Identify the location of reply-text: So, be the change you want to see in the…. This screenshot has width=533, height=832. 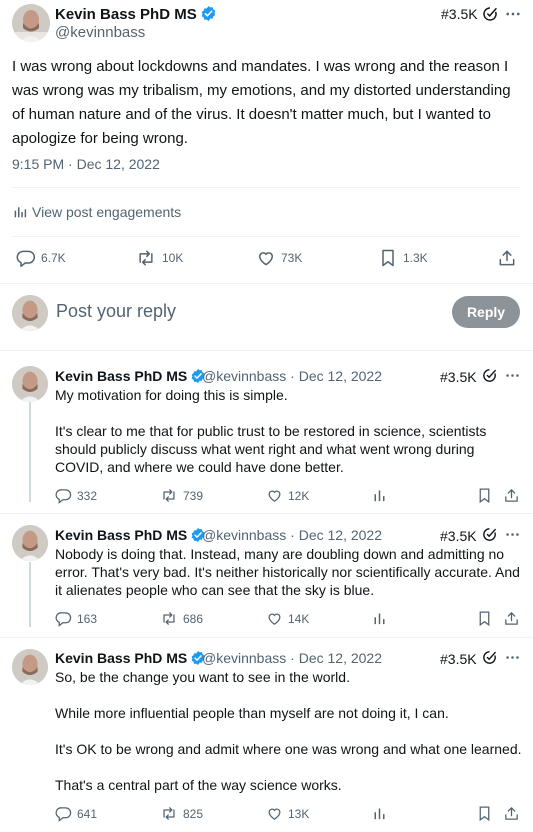
(288, 731).